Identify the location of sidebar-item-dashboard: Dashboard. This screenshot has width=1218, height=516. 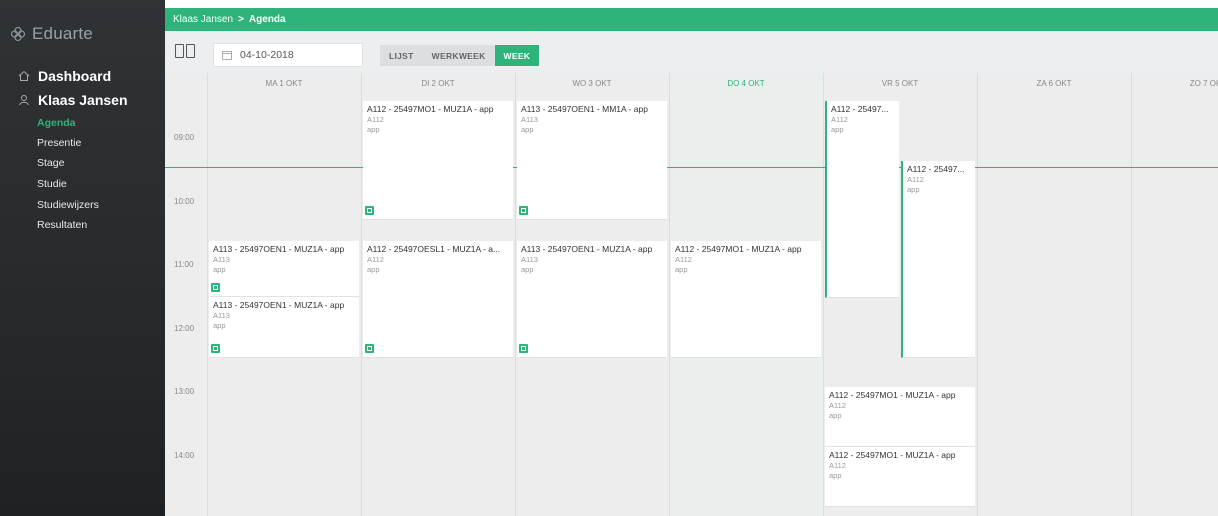
(64, 76).